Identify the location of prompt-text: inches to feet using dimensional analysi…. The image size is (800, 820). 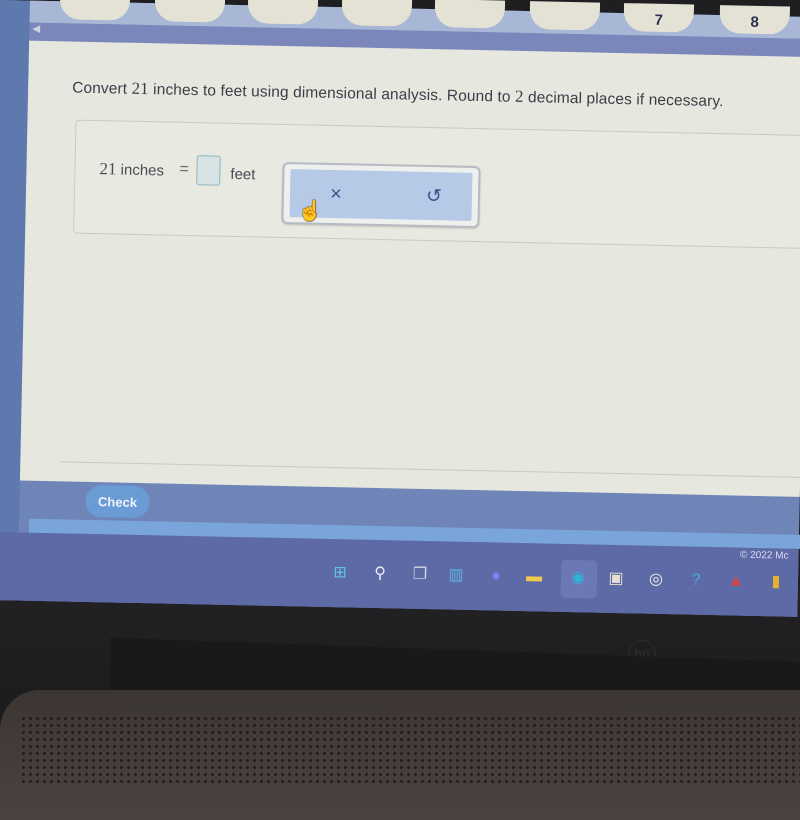
(332, 93).